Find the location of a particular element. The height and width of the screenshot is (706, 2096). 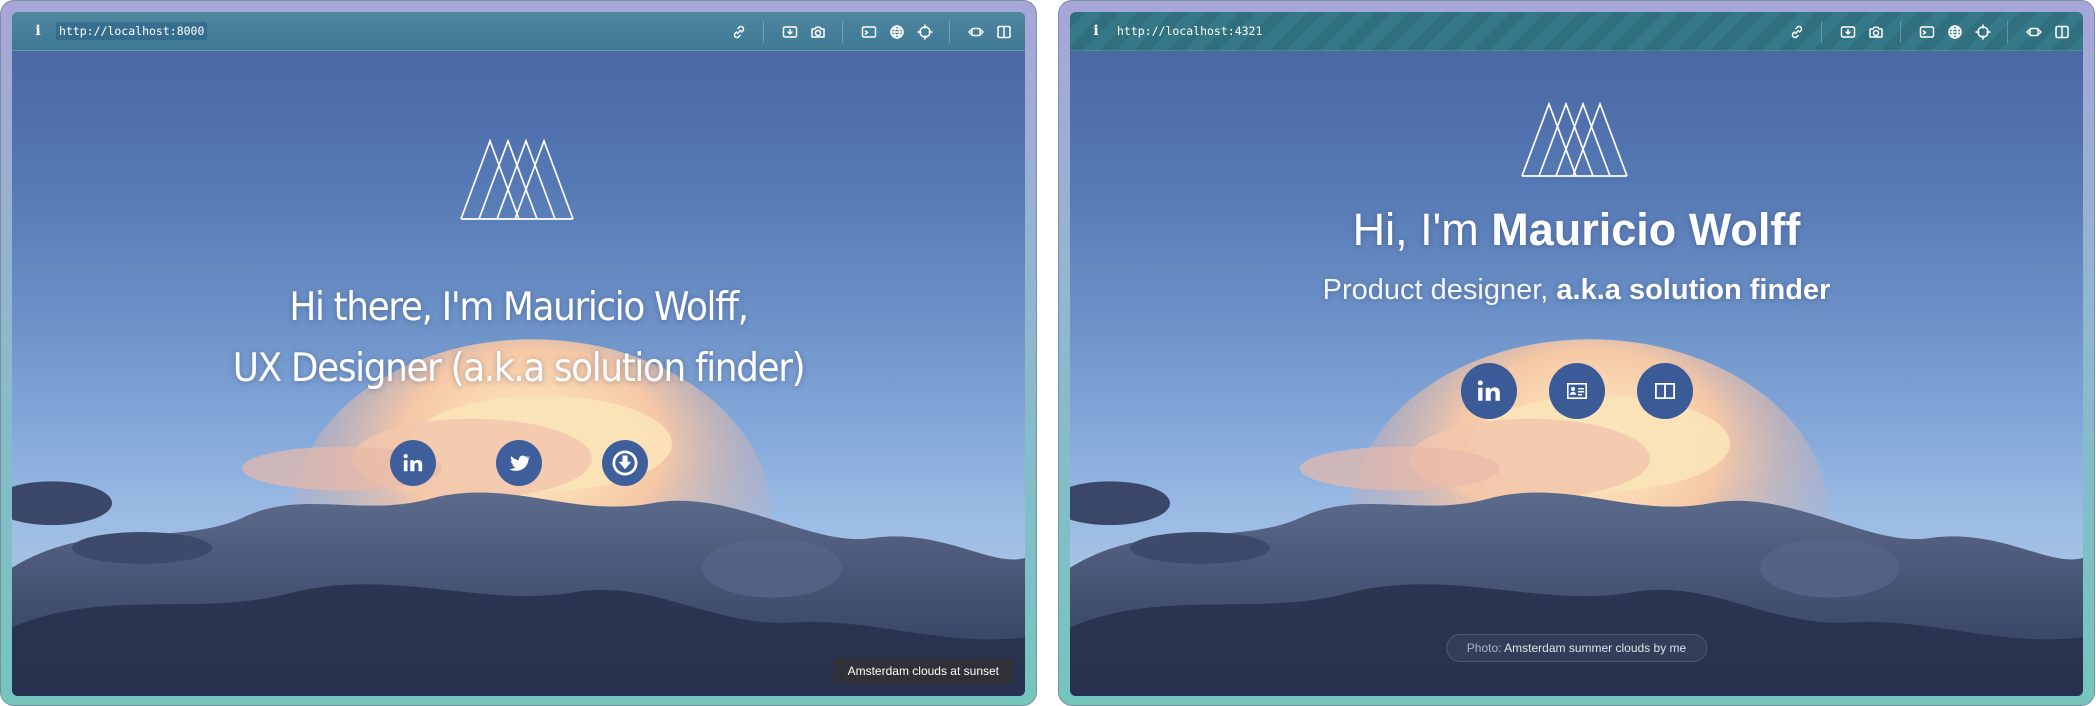

browser-toolbar: i http://localhost:4321 is located at coordinates (1576, 31).